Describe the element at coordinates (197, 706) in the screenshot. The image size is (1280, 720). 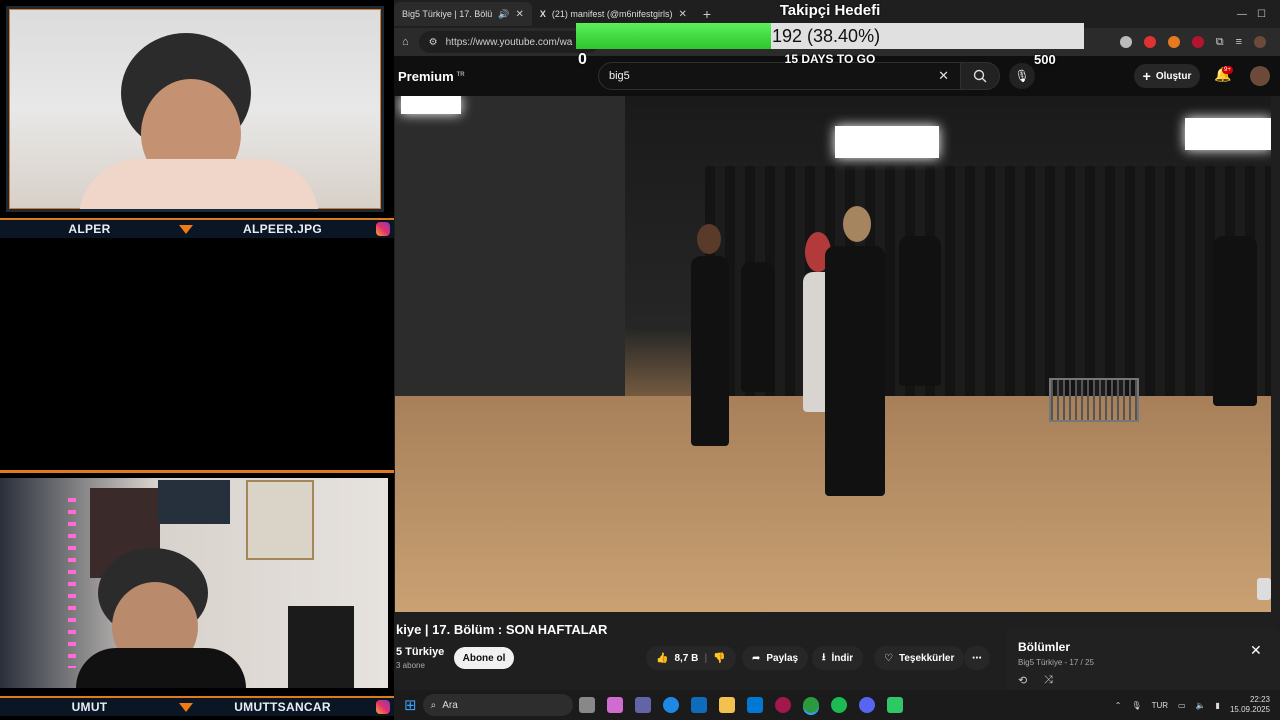
I see `cam2-namebar: UMUT UMUTTSANCAR` at that location.